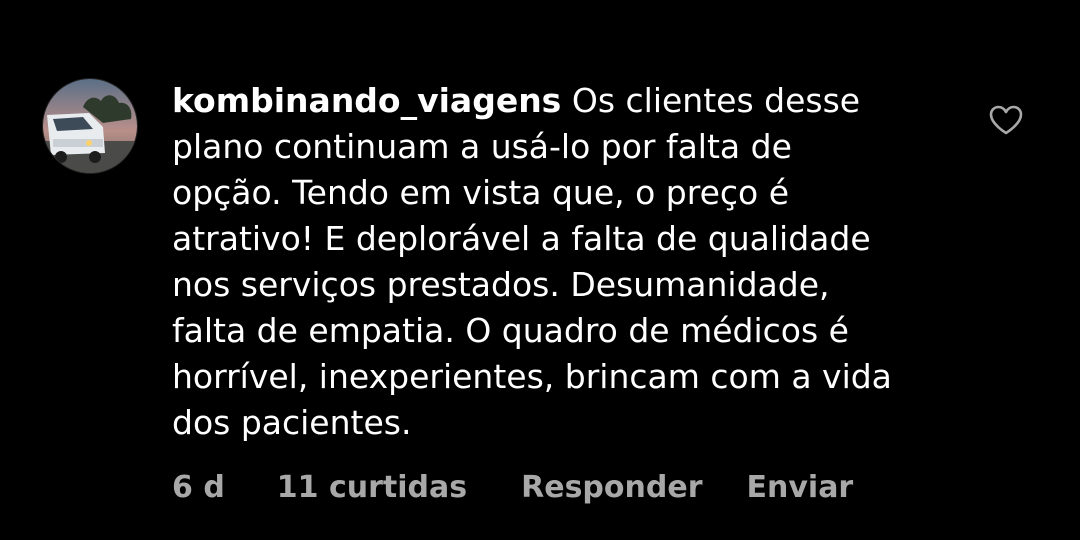 This screenshot has width=1080, height=540. I want to click on avatar-van-photo, so click(90, 126).